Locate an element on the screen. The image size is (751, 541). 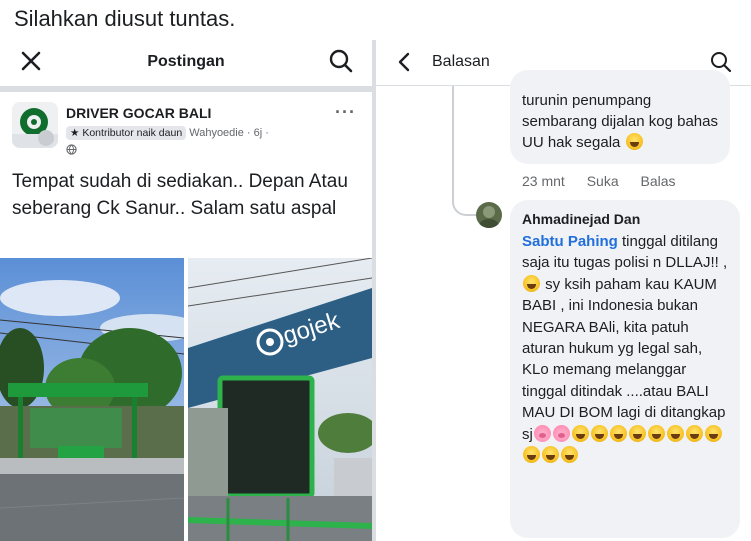
like-button: Suka is located at coordinates (603, 181).